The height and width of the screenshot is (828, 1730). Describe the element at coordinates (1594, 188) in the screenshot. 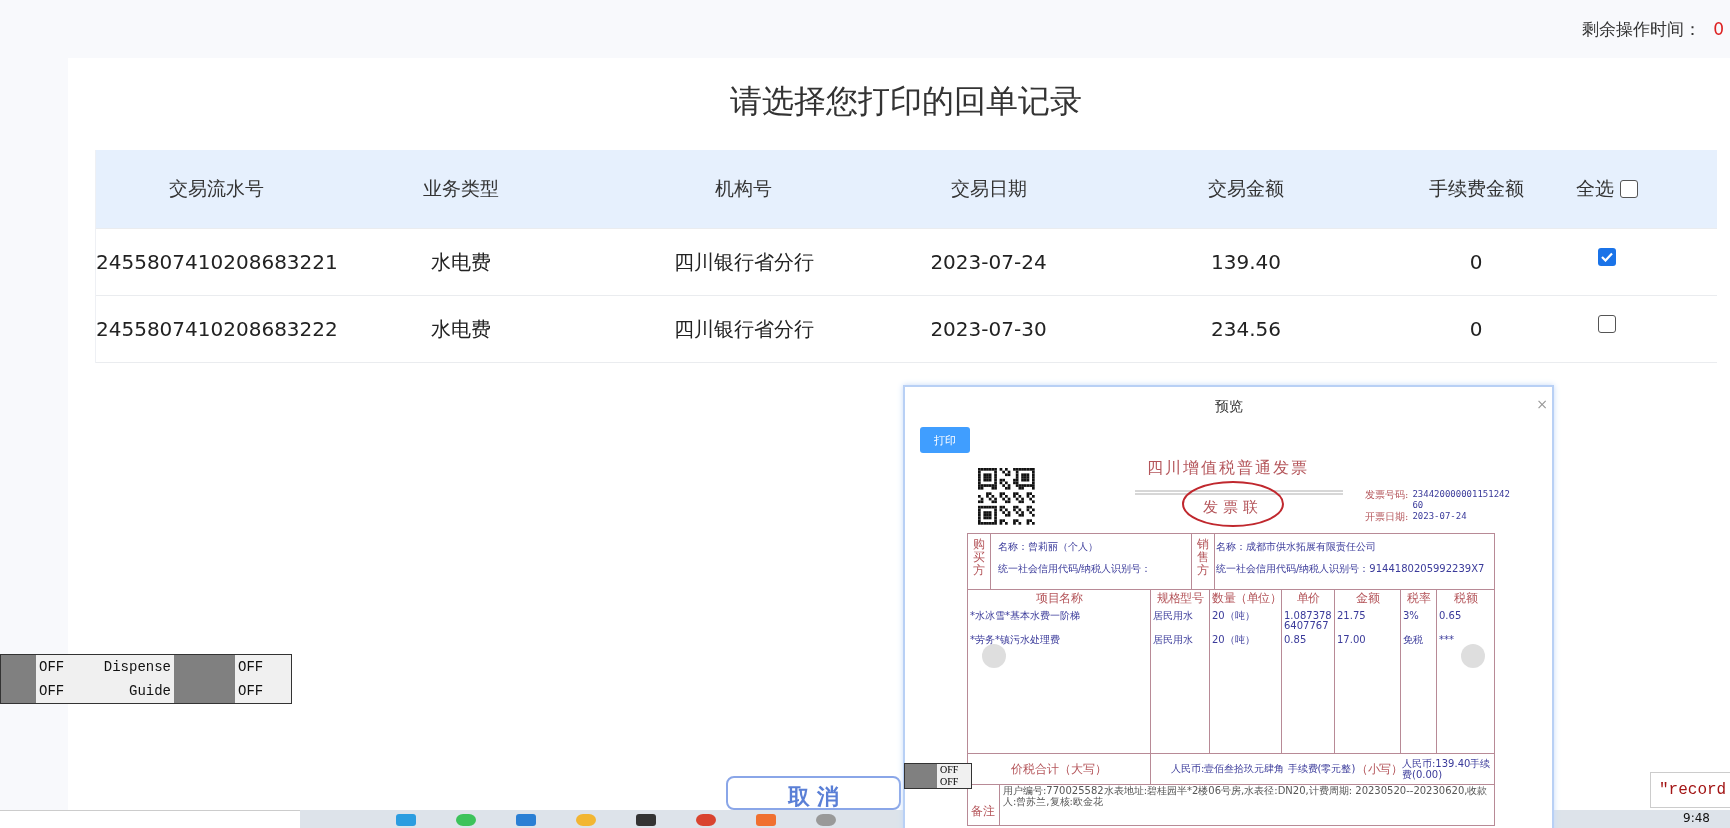

I see `select-all-label: 全选` at that location.